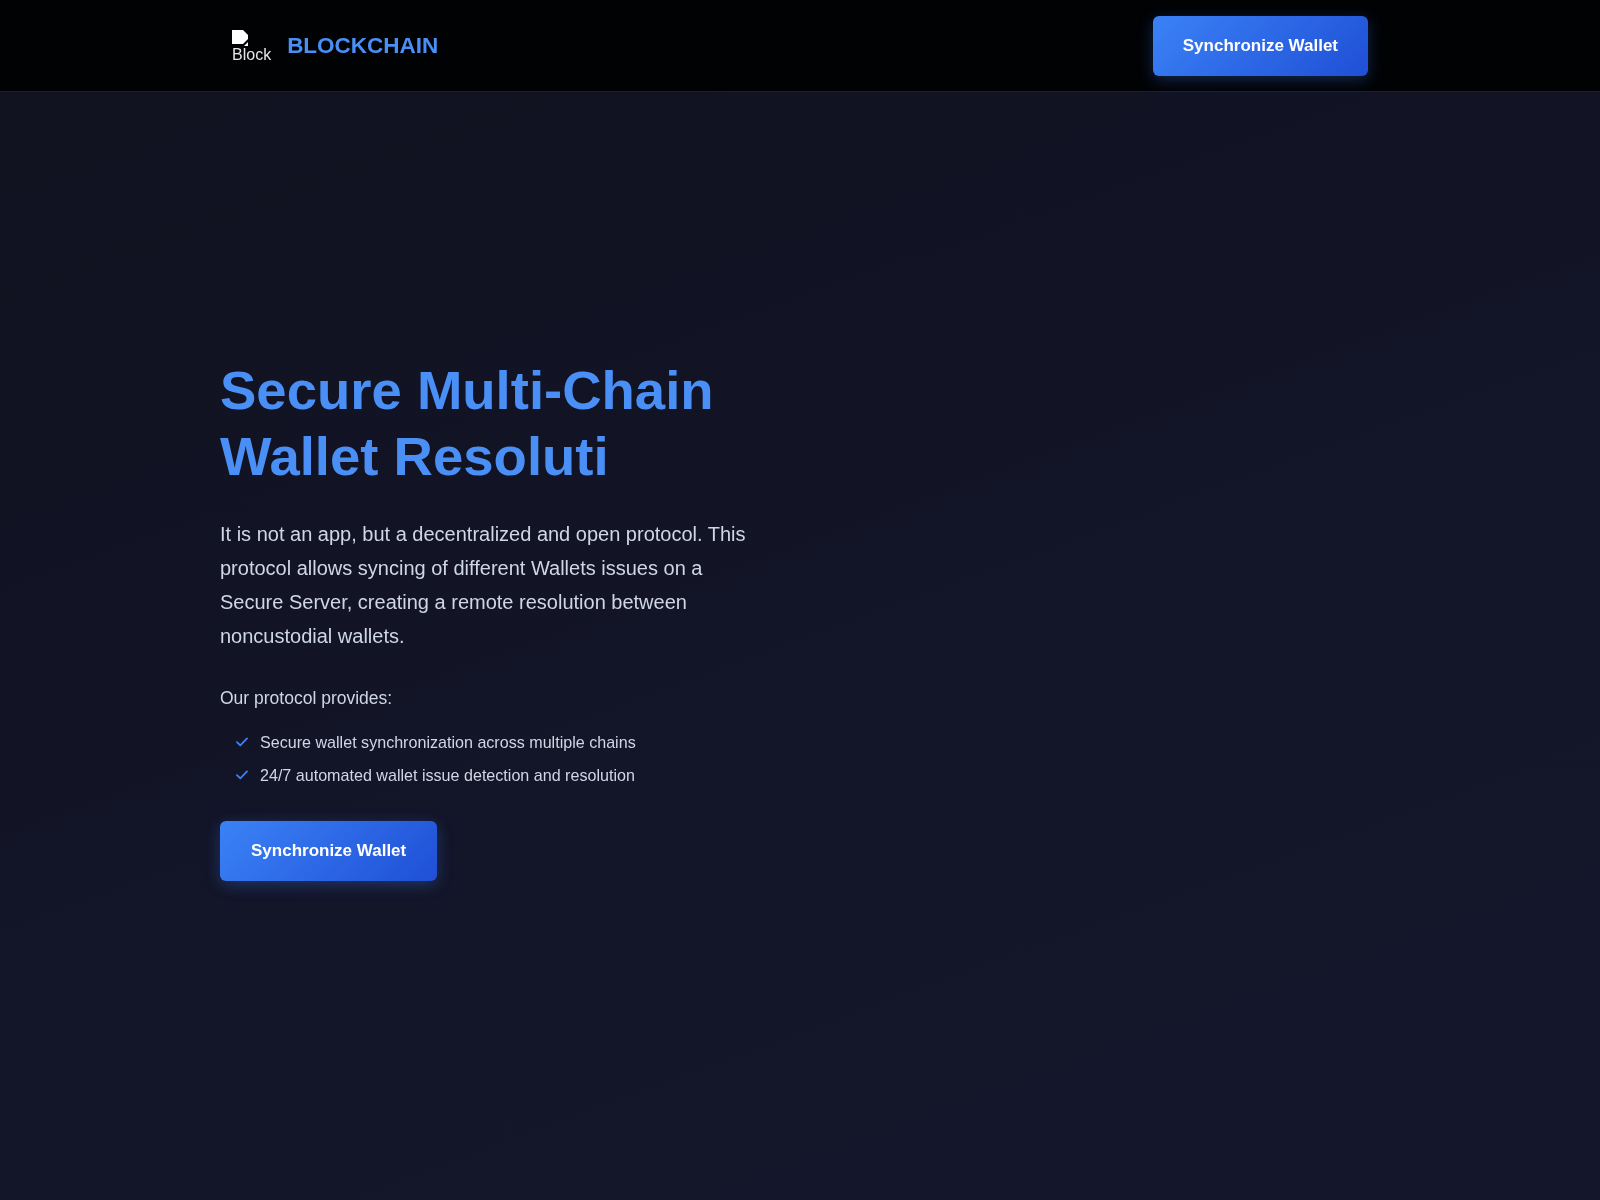 Image resolution: width=1600 pixels, height=1200 pixels. What do you see at coordinates (447, 775) in the screenshot?
I see `feature-text: 24/7 automated wallet issue detection and resolution` at bounding box center [447, 775].